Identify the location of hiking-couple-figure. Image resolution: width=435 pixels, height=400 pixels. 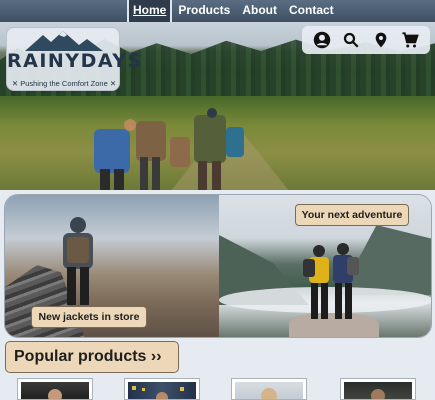
(331, 281).